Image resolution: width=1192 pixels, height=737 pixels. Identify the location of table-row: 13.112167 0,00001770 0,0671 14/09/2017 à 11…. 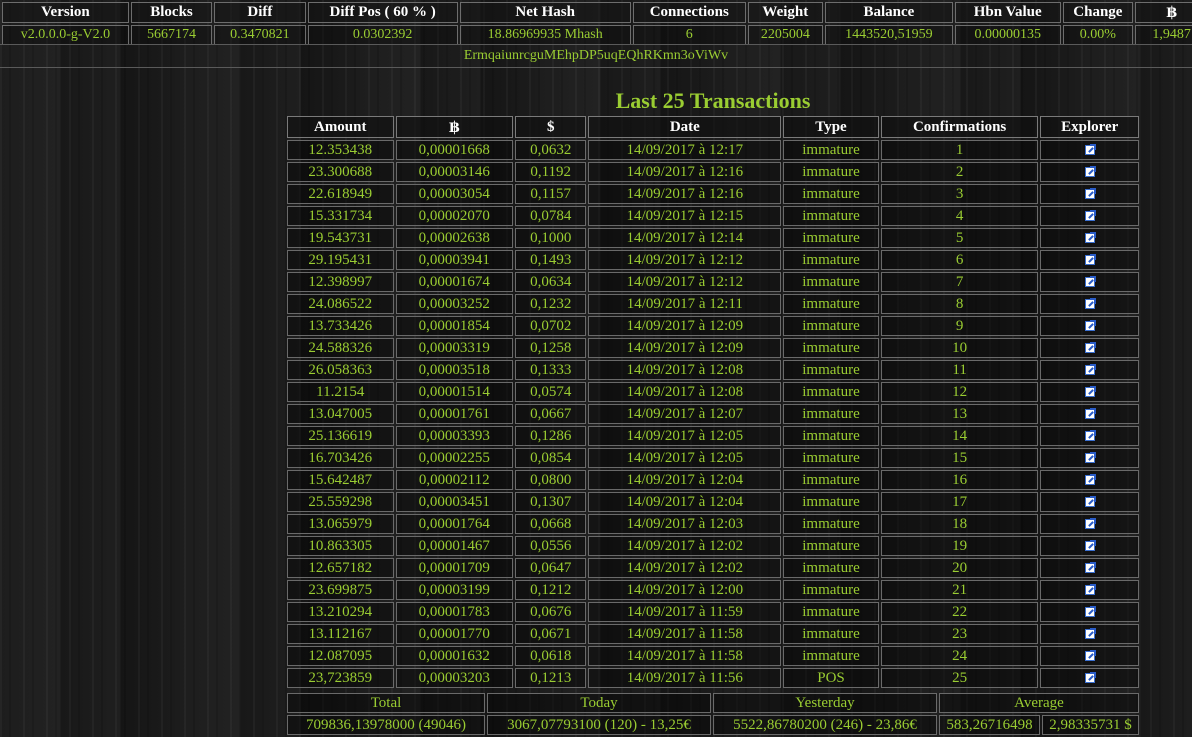
(713, 634).